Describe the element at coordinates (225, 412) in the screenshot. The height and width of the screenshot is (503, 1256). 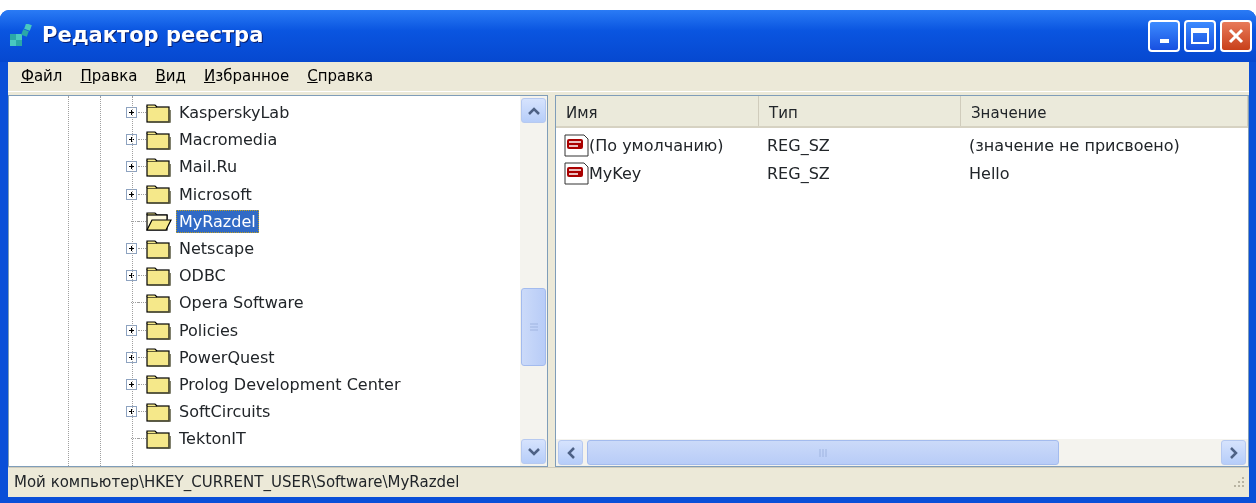
I see `tree-item: SoftCircuits` at that location.